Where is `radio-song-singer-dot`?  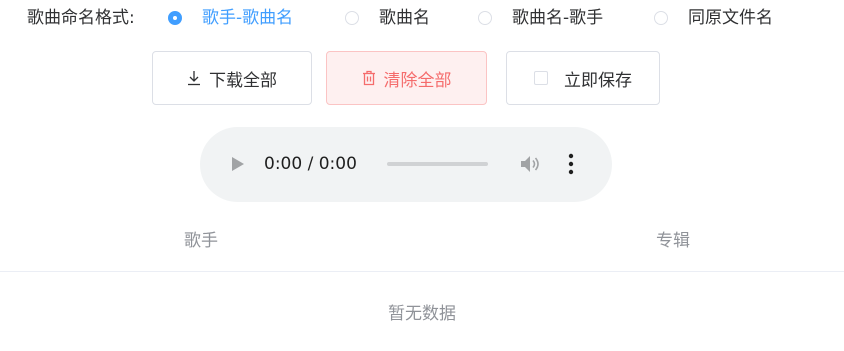 radio-song-singer-dot is located at coordinates (485, 18).